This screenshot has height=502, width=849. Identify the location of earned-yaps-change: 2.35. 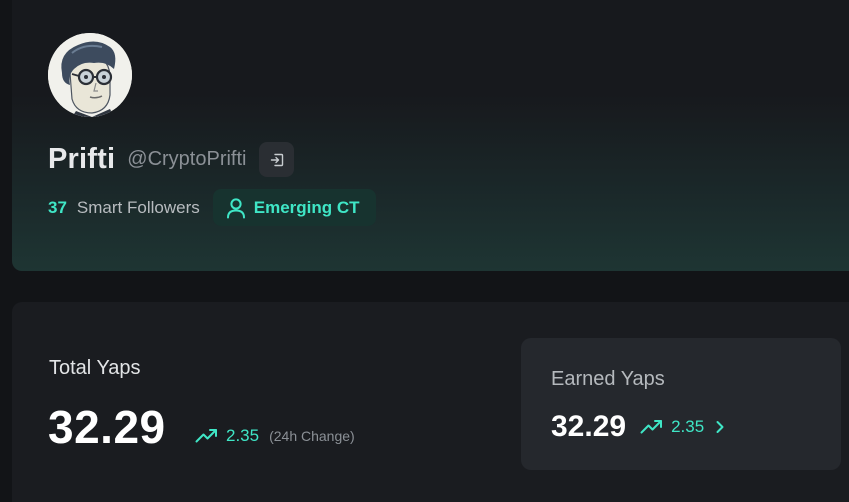
(672, 427).